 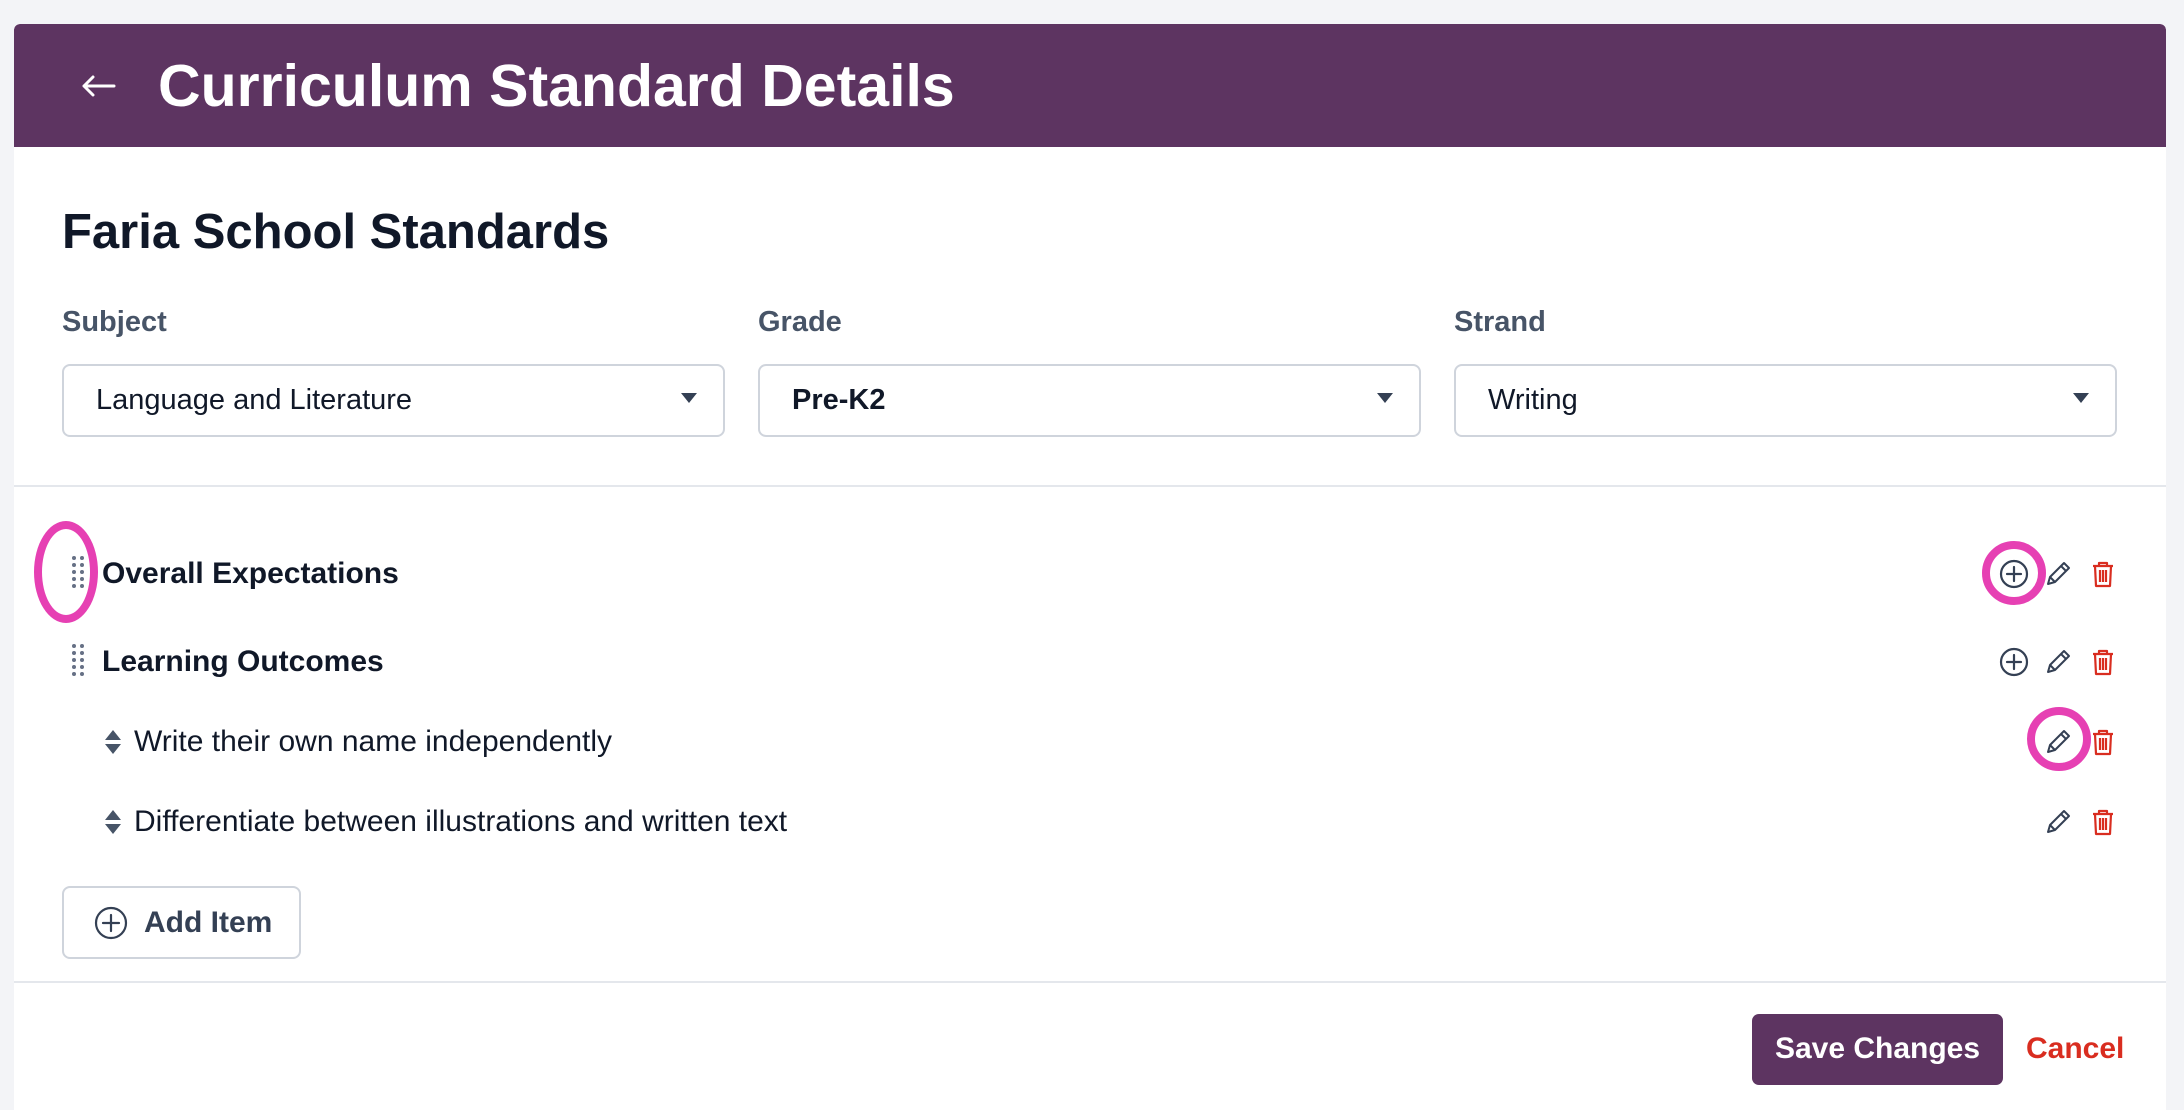 What do you see at coordinates (1090, 574) in the screenshot?
I see `standard-row: Overall Expectations` at bounding box center [1090, 574].